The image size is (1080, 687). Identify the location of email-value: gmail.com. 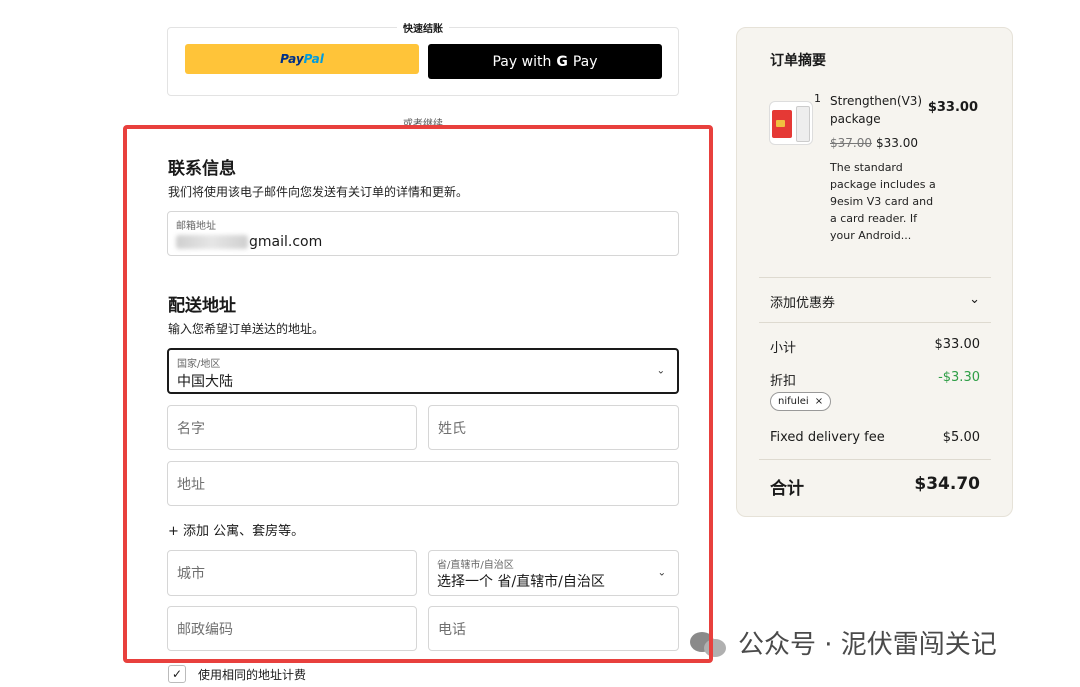
(249, 242).